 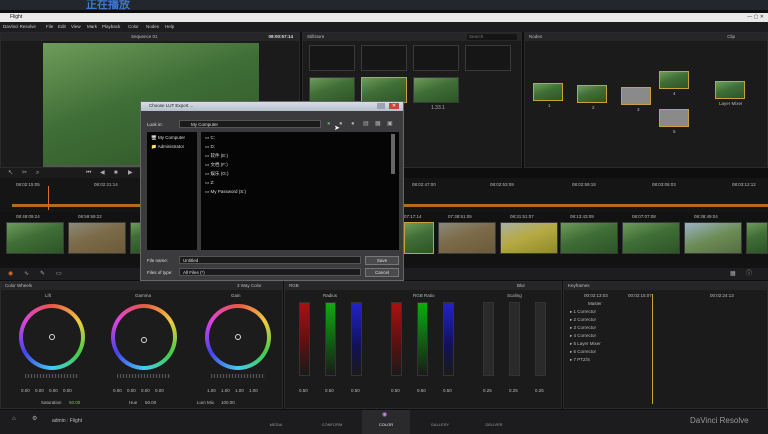 I want to click on tab-conform: CONFORM, so click(x=332, y=424).